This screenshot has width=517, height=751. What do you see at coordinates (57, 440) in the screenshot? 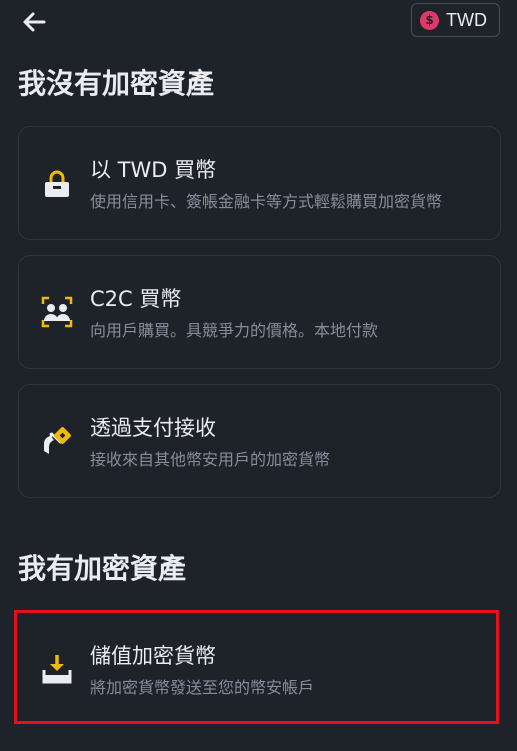
I see `receive-payment-icon` at bounding box center [57, 440].